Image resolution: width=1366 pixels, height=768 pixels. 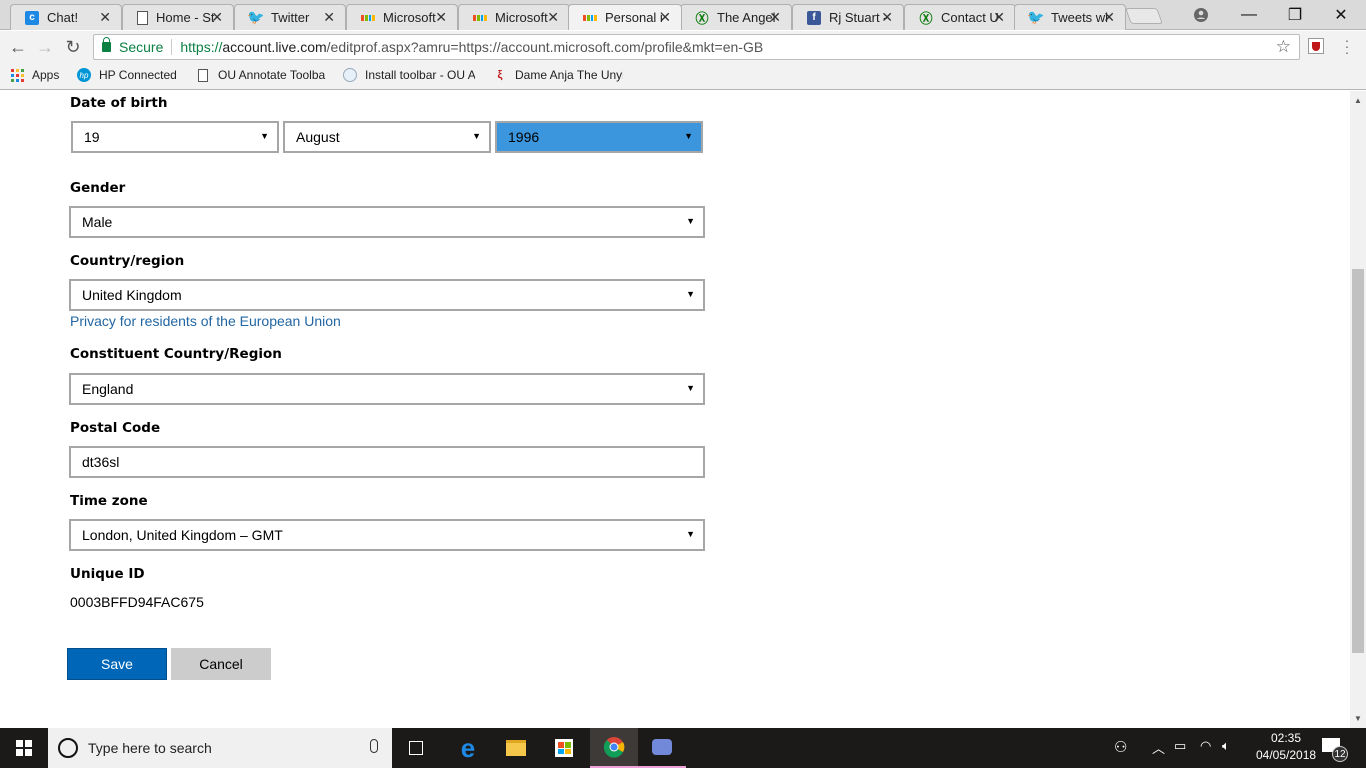 I want to click on secure-indicator: Secure, so click(x=129, y=46).